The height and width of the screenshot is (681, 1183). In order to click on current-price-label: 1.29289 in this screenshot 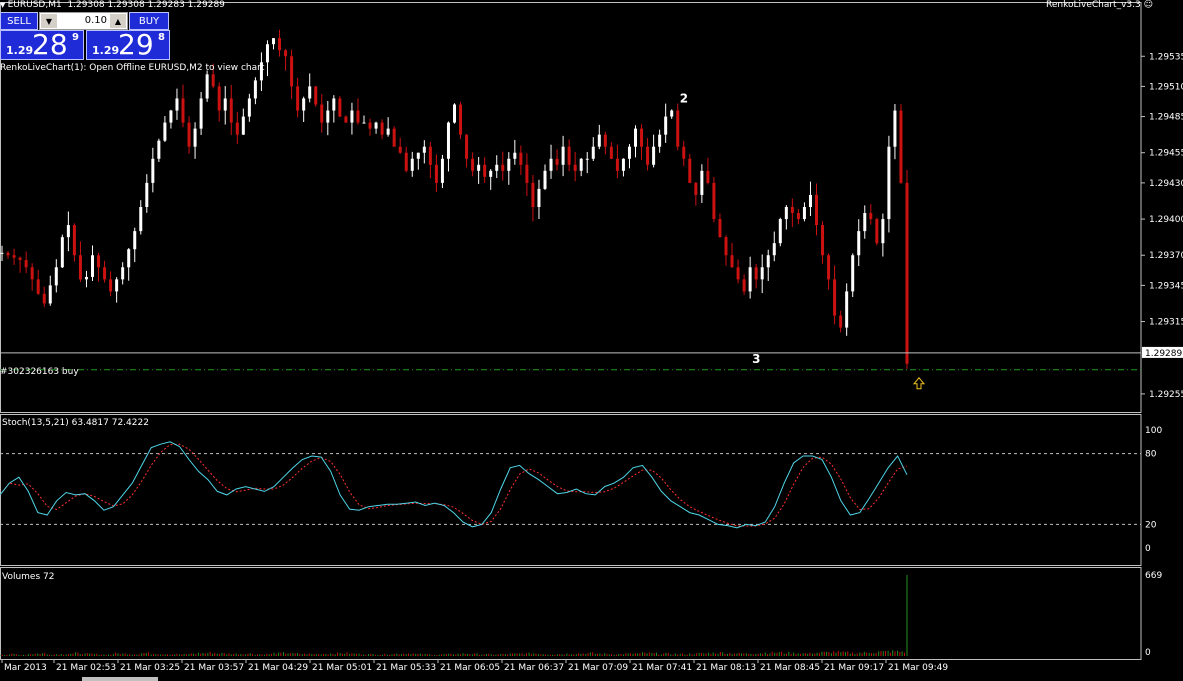, I will do `click(1163, 354)`.